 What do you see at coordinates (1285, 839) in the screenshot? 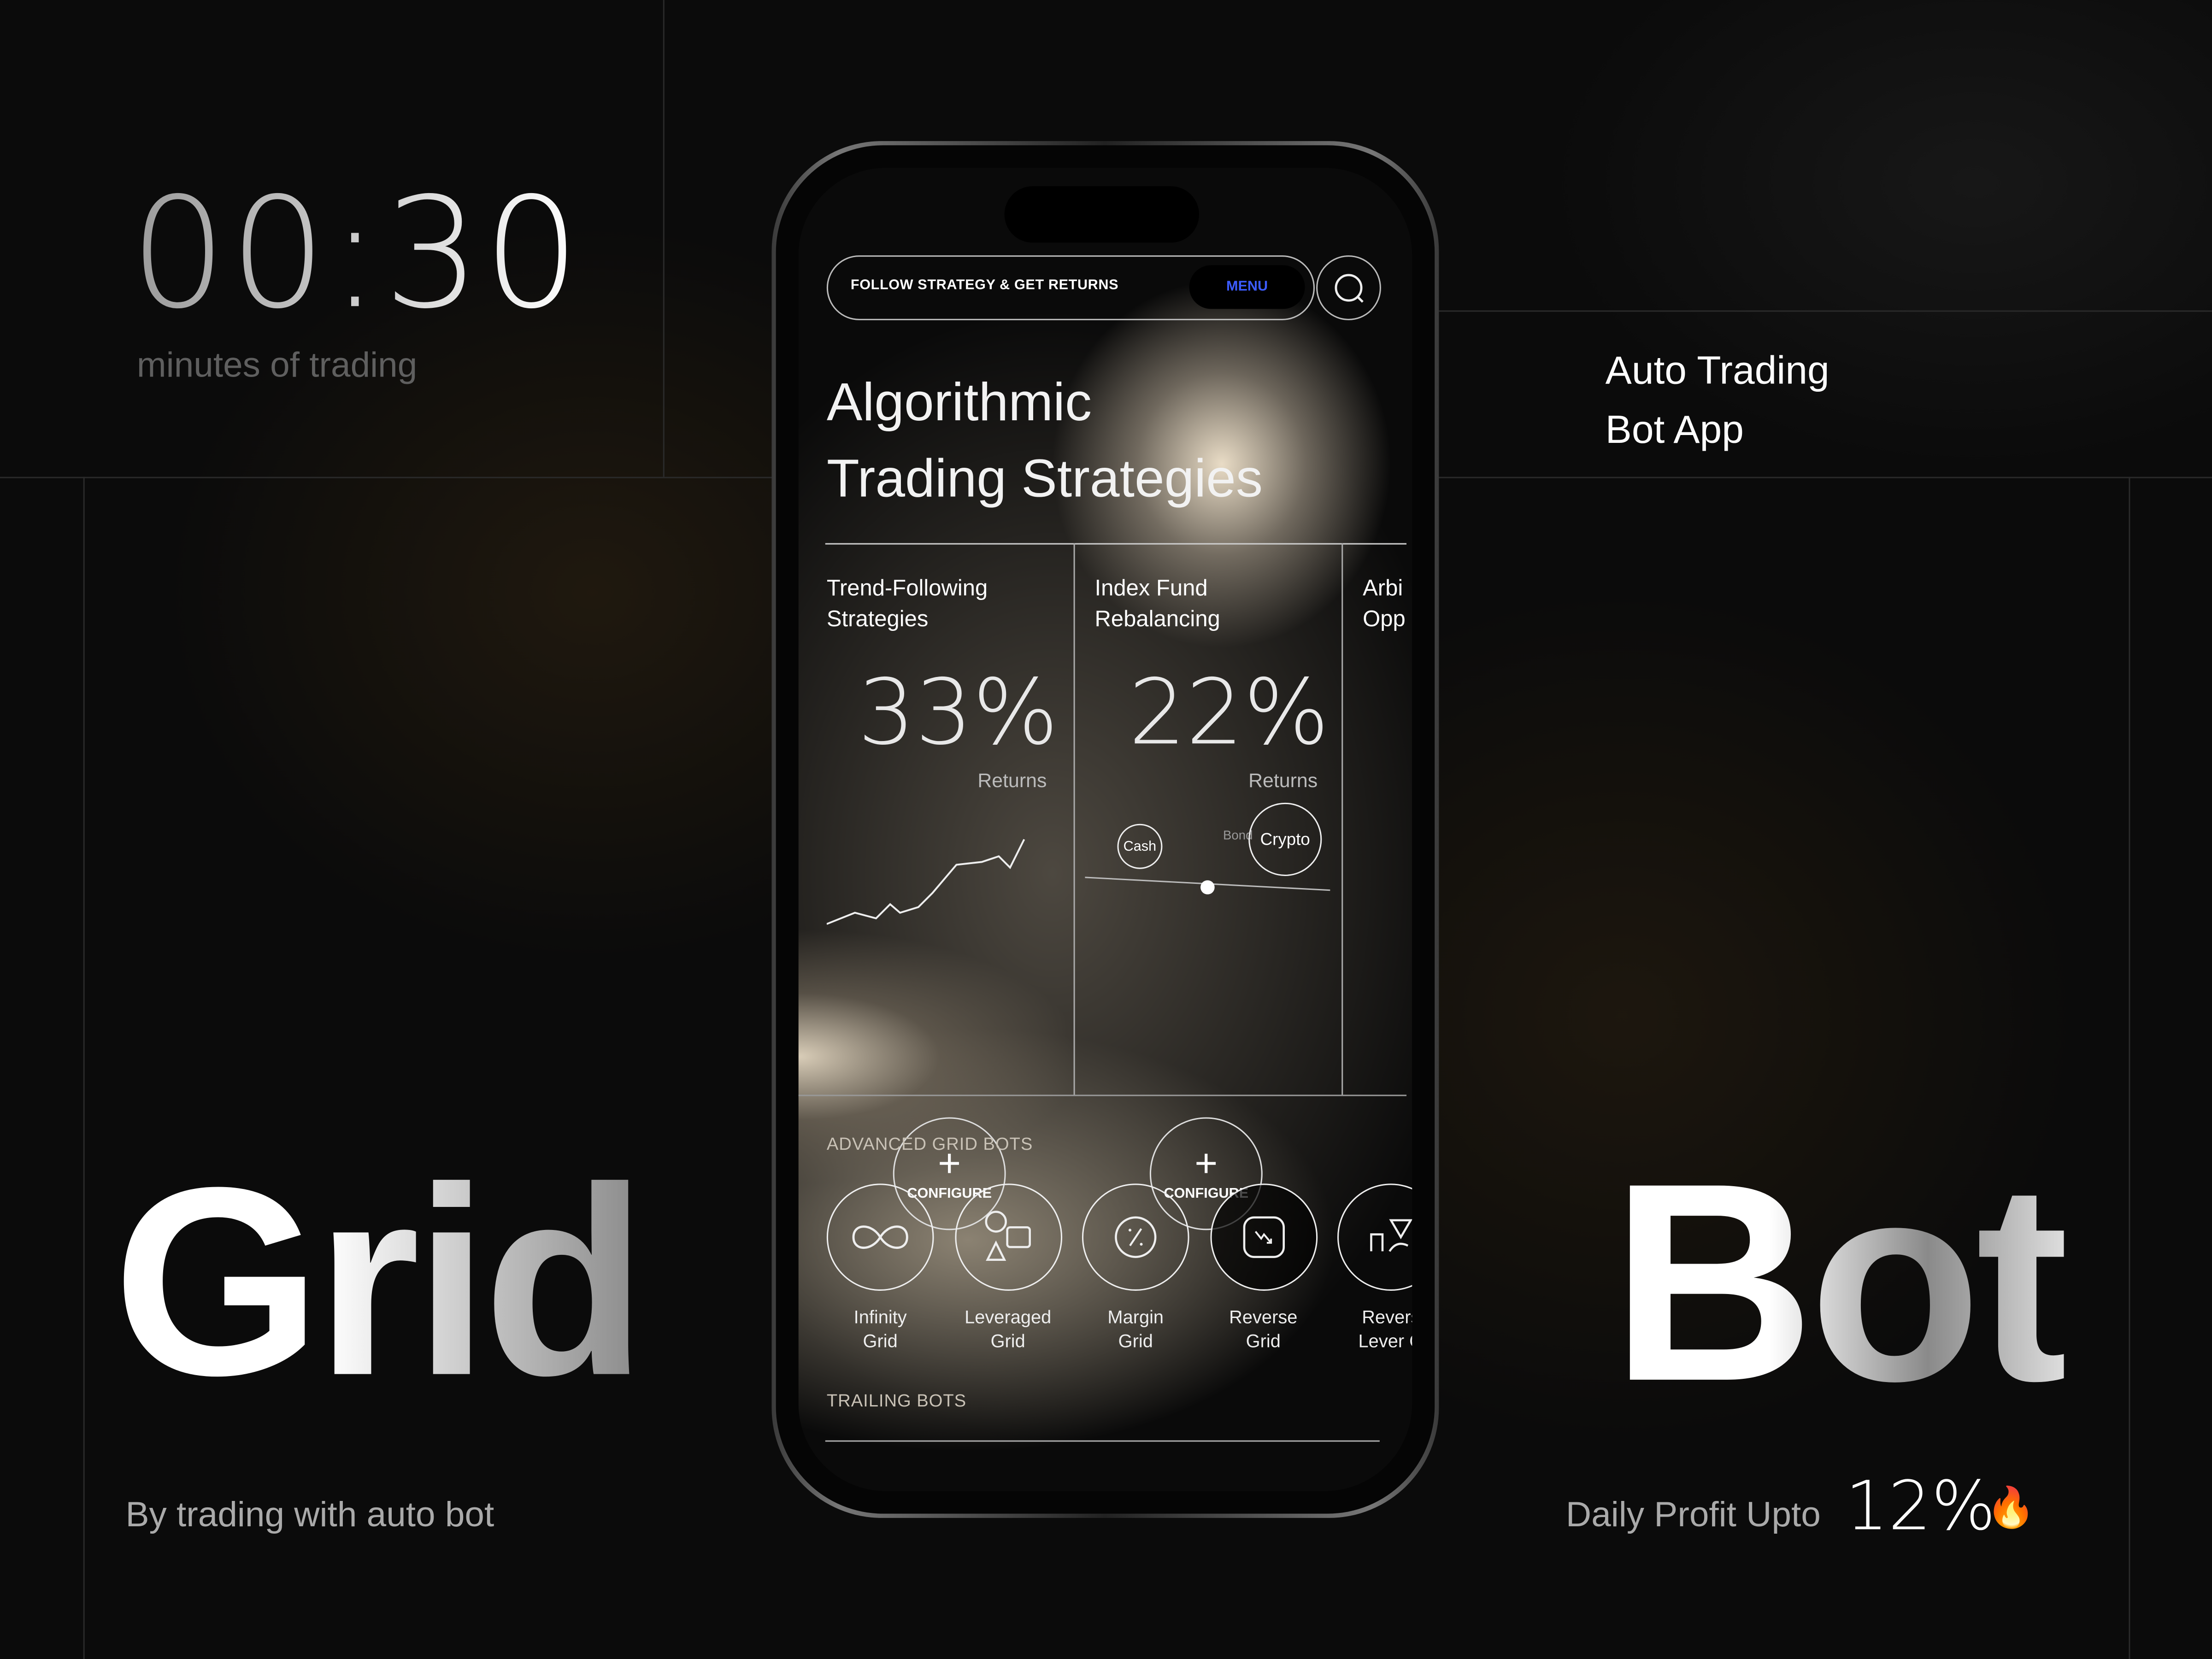
I see `allocation-crypto: Crypto` at bounding box center [1285, 839].